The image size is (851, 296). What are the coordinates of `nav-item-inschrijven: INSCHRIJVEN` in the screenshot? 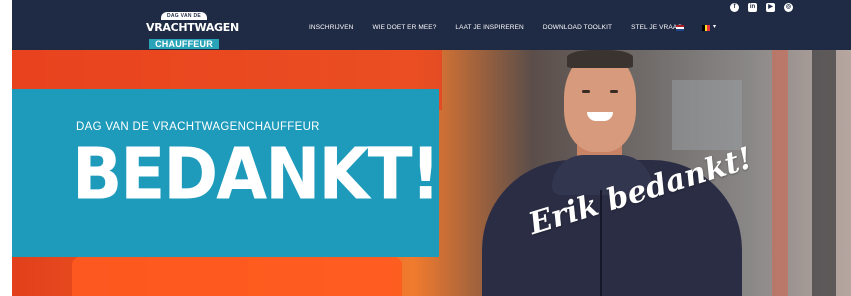 It's located at (331, 27).